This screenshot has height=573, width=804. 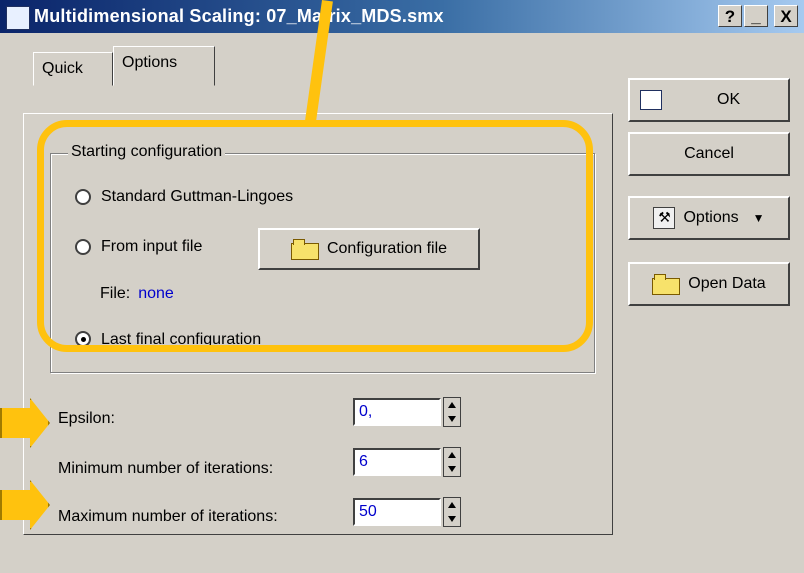 I want to click on max-iterations-spinner, so click(x=452, y=512).